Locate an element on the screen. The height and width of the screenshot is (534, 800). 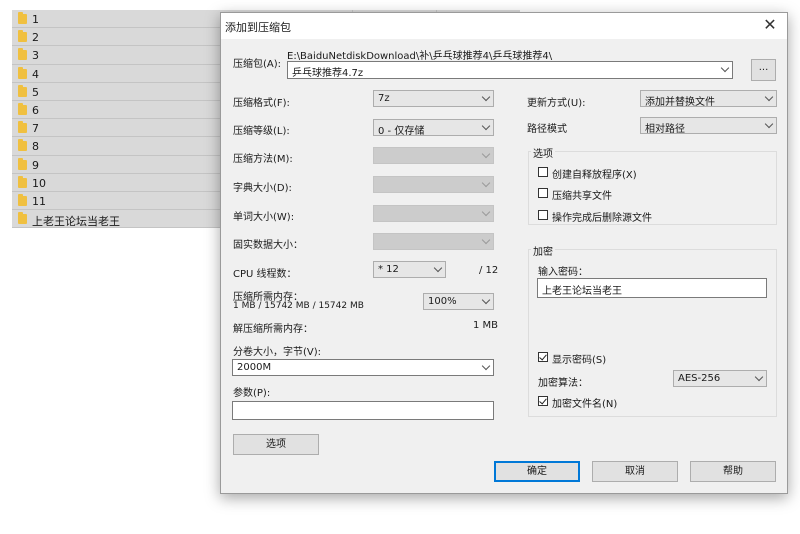
file-name: 10 is located at coordinates (39, 183).